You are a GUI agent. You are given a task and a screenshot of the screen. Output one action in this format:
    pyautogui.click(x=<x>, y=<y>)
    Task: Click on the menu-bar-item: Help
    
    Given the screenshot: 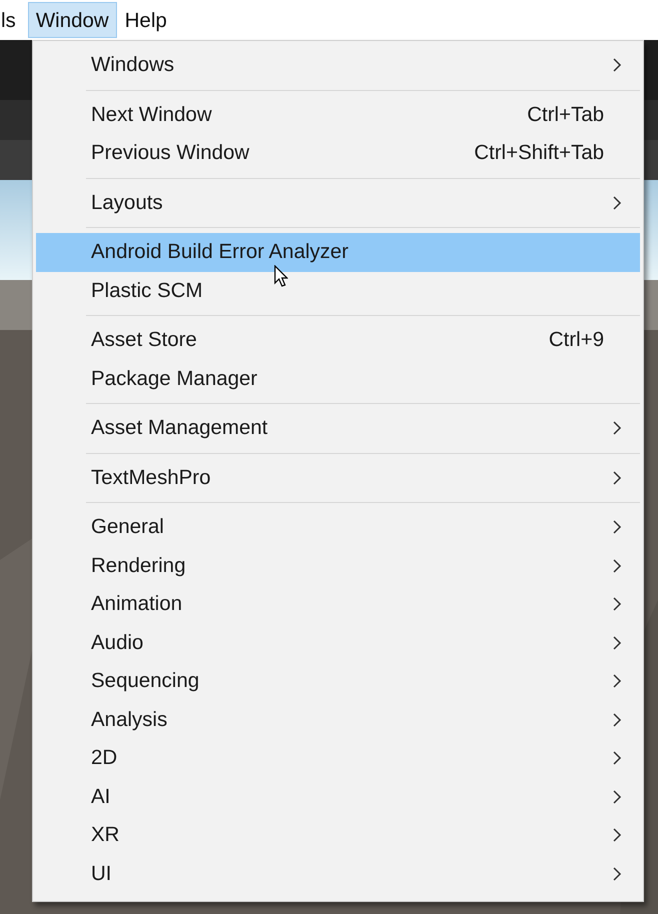 What is the action you would take?
    pyautogui.click(x=145, y=20)
    